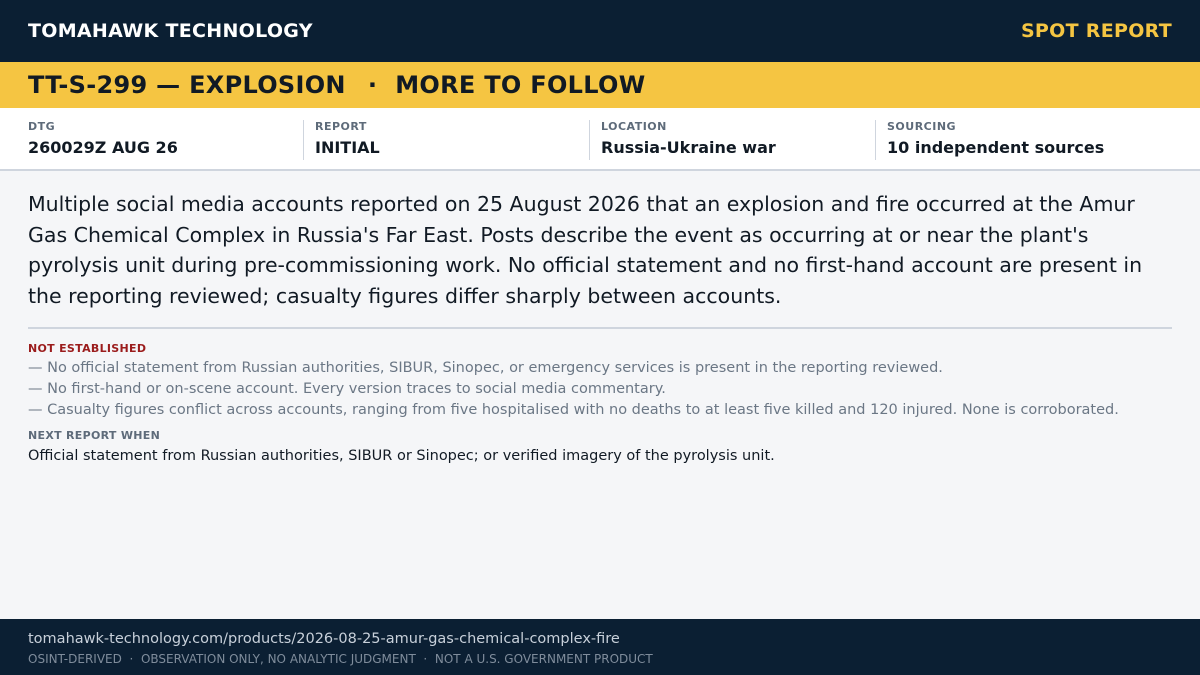  What do you see at coordinates (996, 147) in the screenshot?
I see `meta-sourcing-value: 10 independent sources` at bounding box center [996, 147].